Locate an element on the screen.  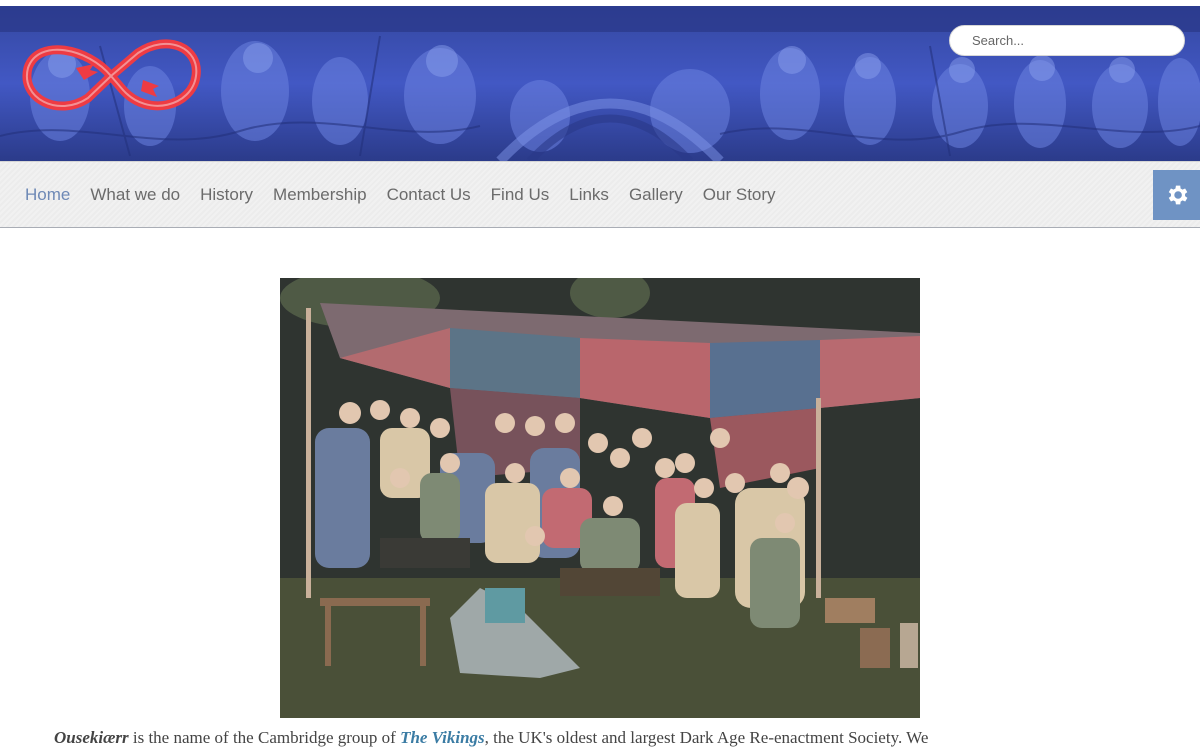
nav-item-links: Links is located at coordinates (589, 195).